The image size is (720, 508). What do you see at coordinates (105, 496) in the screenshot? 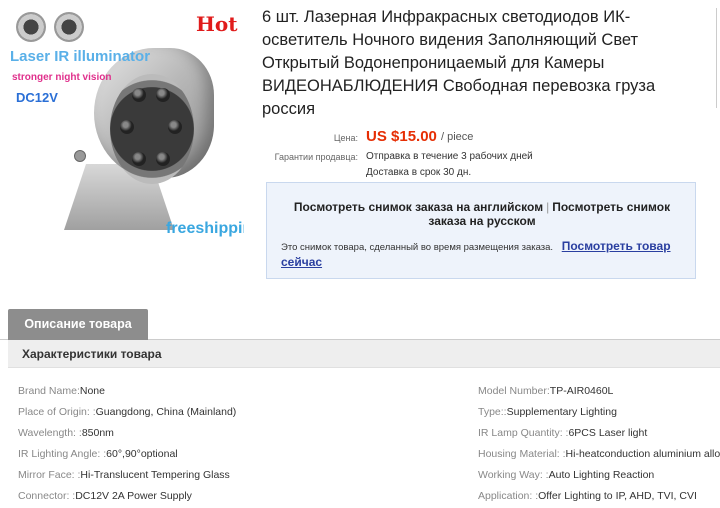
I see `spec-item: Connector: :DC12V 2A Power Supply` at bounding box center [105, 496].